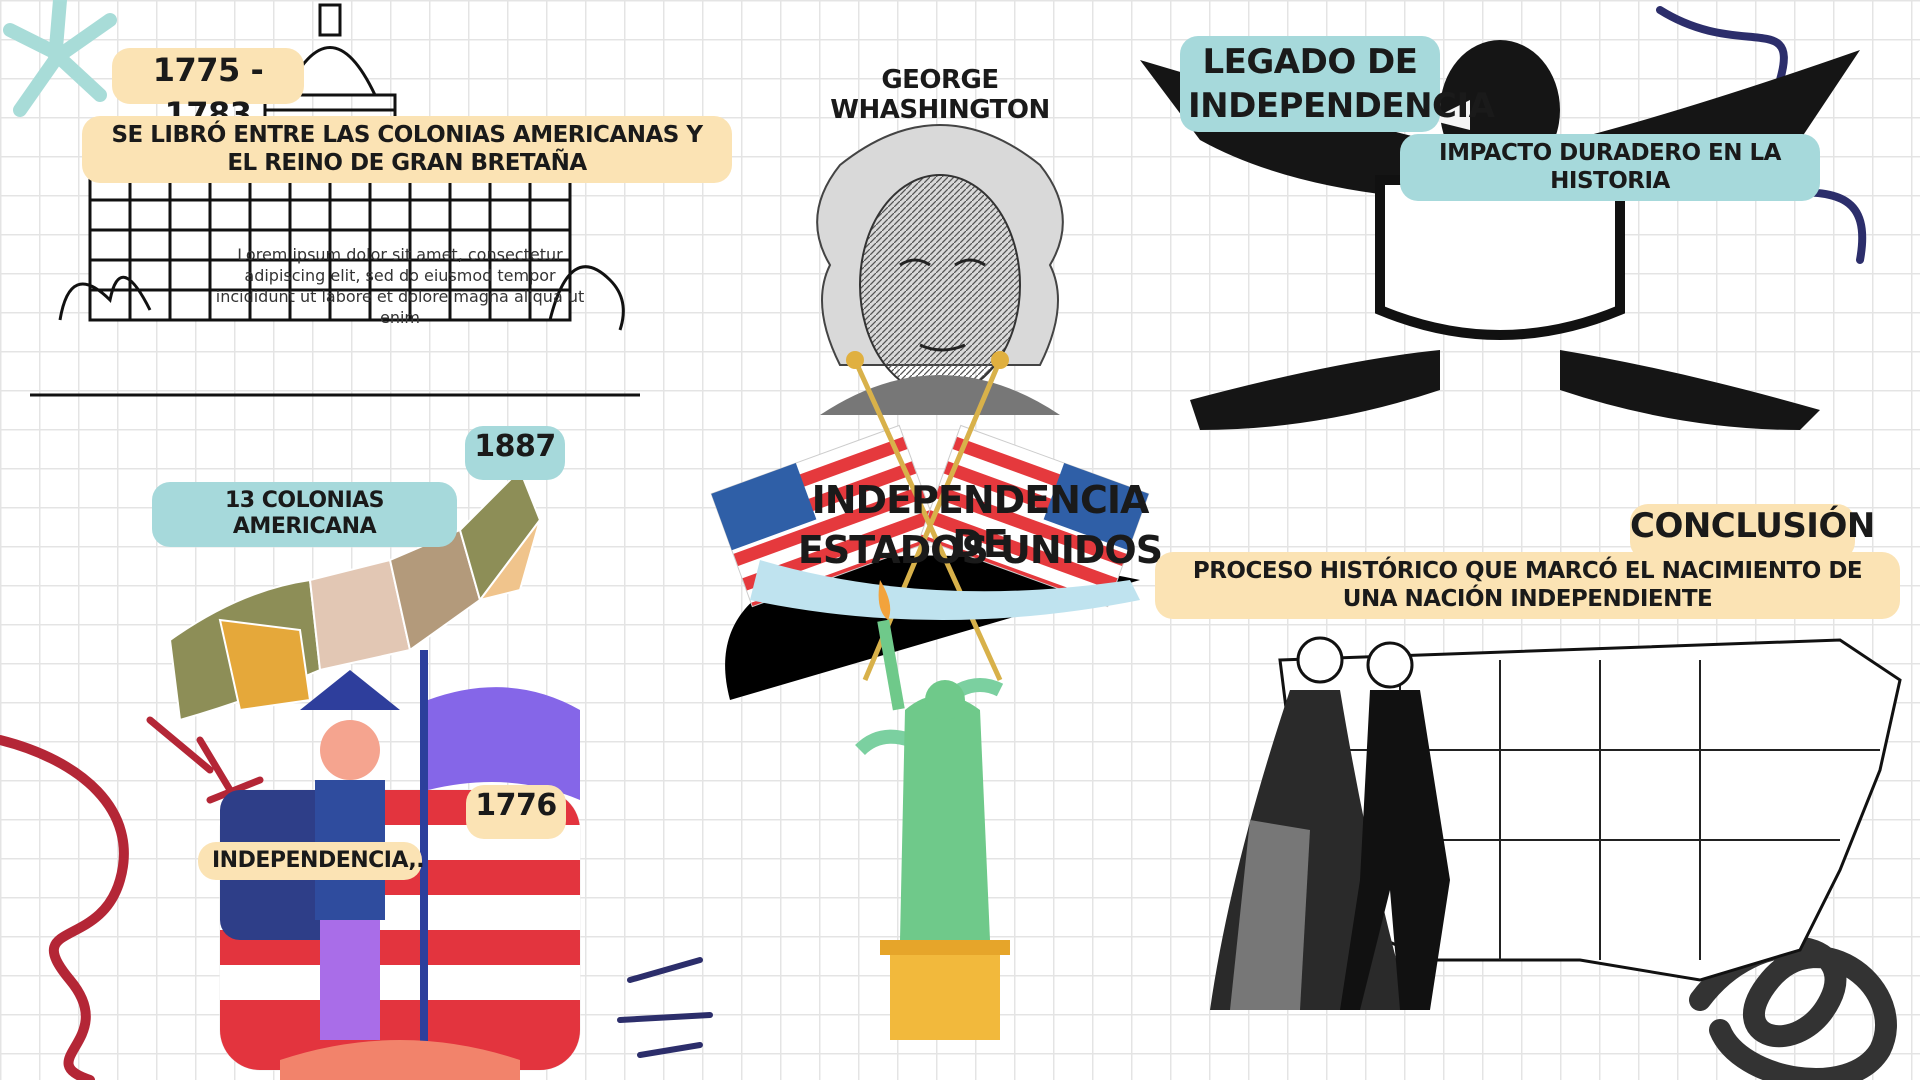  Describe the element at coordinates (311, 861) in the screenshot. I see `independence-label: INDEPENDENCIA,.` at that location.